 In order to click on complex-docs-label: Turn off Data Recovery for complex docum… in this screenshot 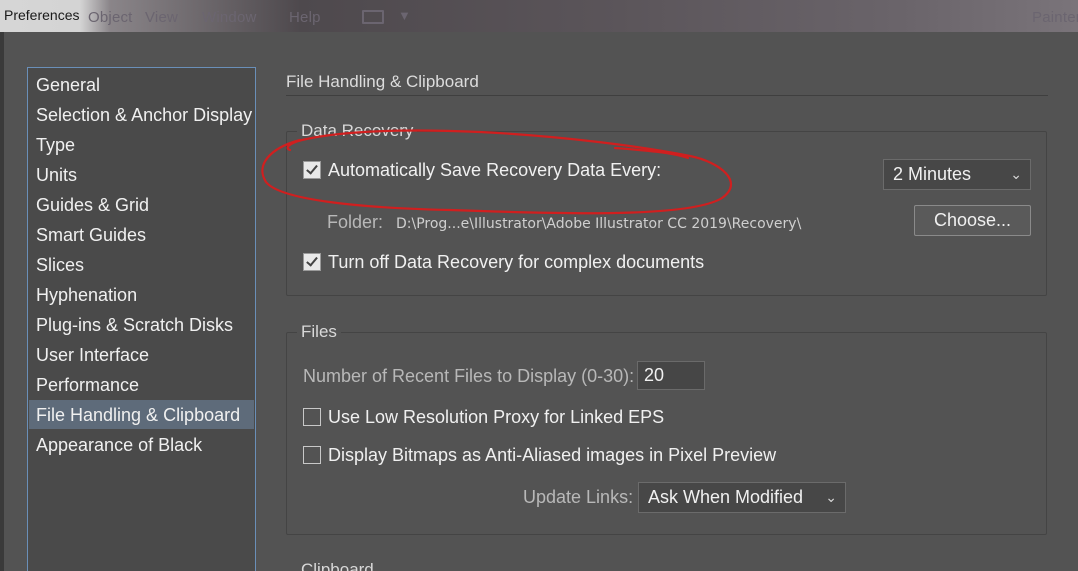, I will do `click(516, 262)`.